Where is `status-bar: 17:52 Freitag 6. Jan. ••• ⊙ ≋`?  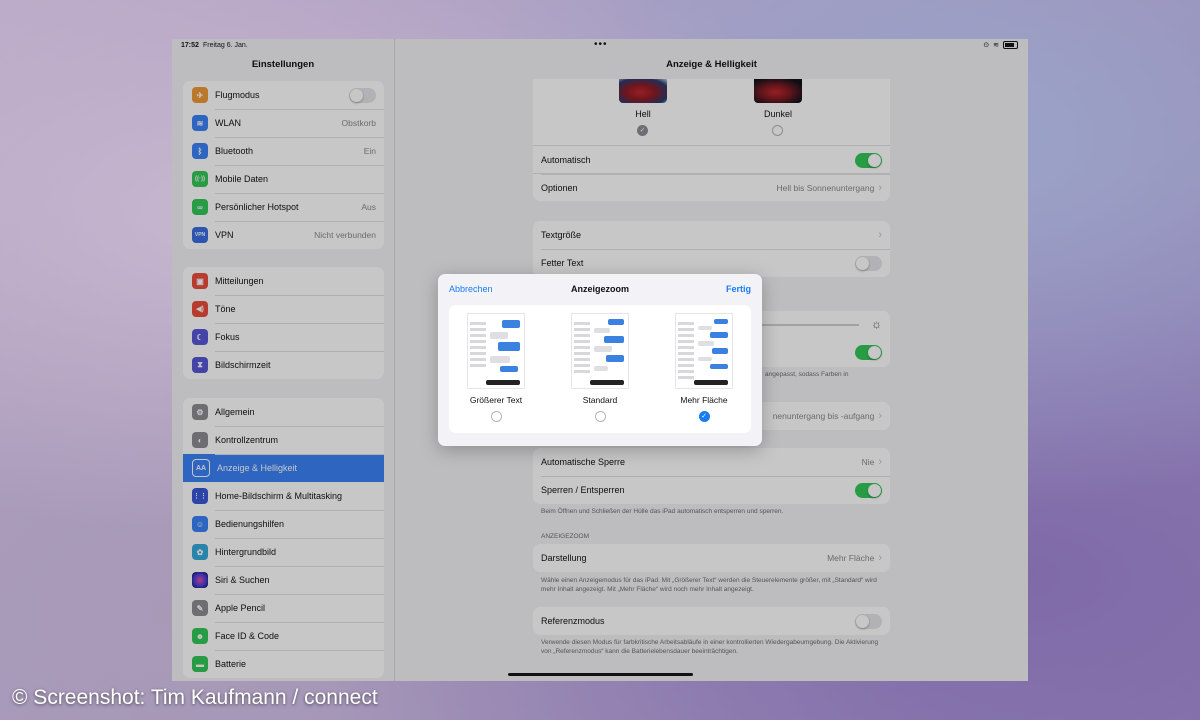 status-bar: 17:52 Freitag 6. Jan. ••• ⊙ ≋ is located at coordinates (600, 46).